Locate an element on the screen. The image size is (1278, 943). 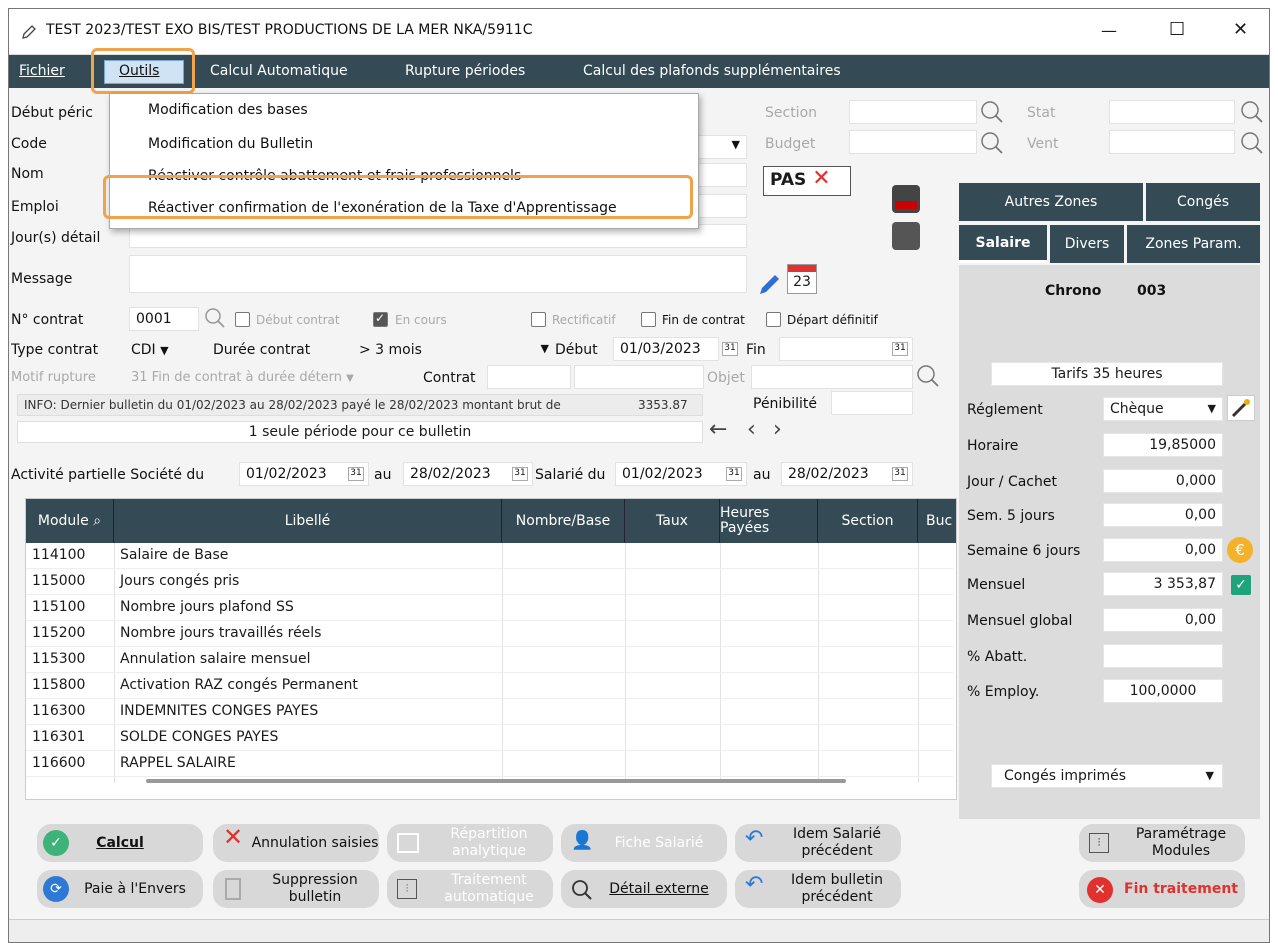
fin-contrat-checkbox is located at coordinates (648, 319).